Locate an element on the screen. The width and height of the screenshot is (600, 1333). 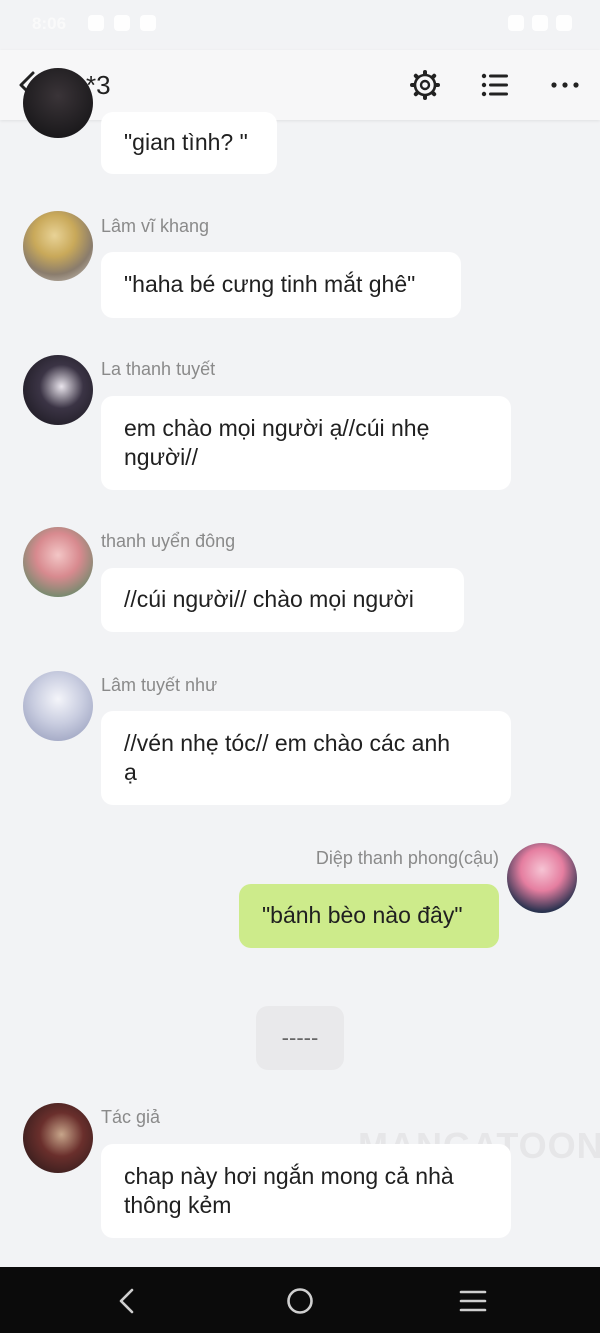
sender-name: Lâm tuyết như is located at coordinates (159, 685).